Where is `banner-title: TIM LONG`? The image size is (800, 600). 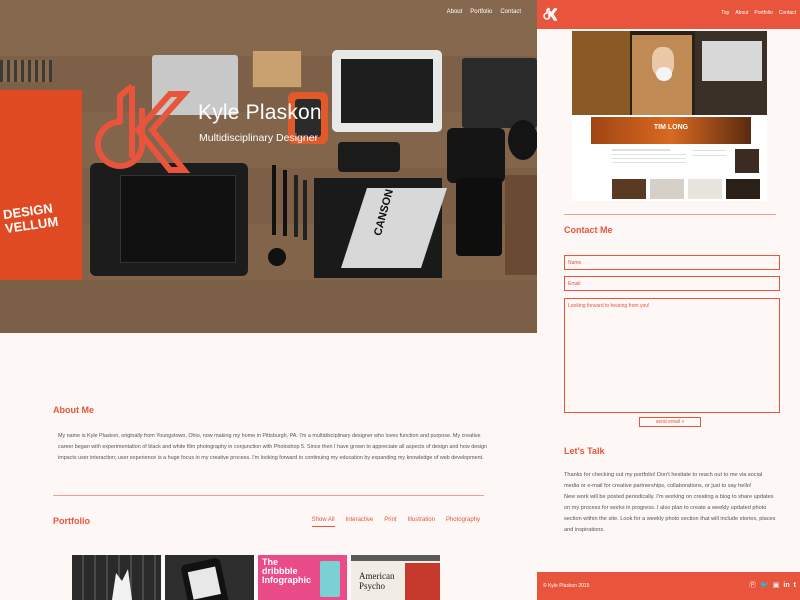
banner-title: TIM LONG is located at coordinates (671, 127).